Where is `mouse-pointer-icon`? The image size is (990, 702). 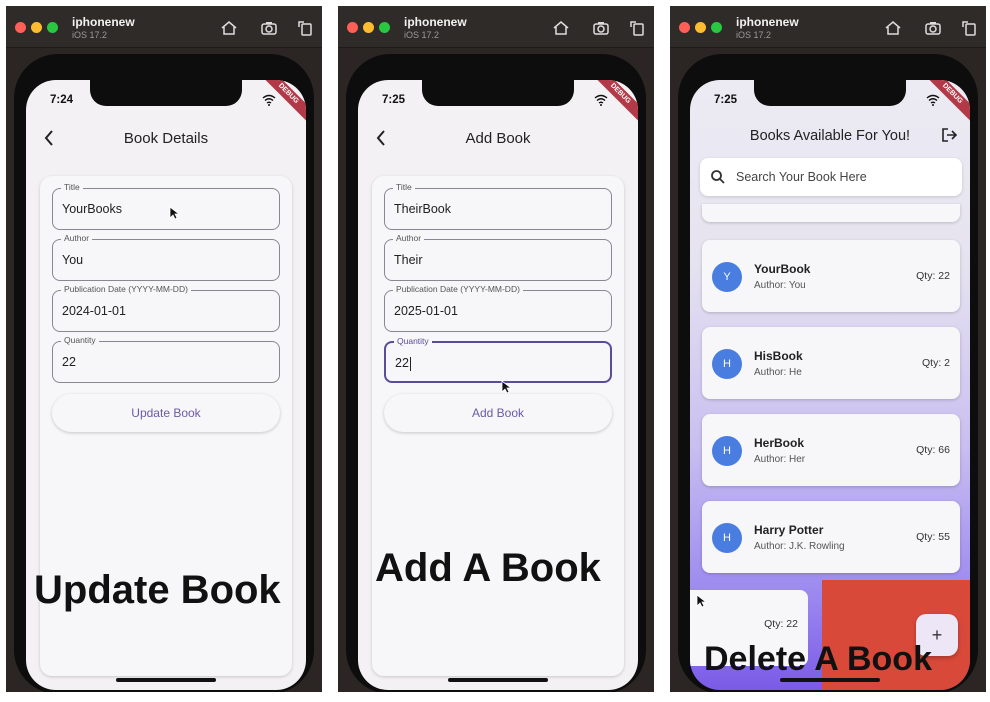 mouse-pointer-icon is located at coordinates (506, 387).